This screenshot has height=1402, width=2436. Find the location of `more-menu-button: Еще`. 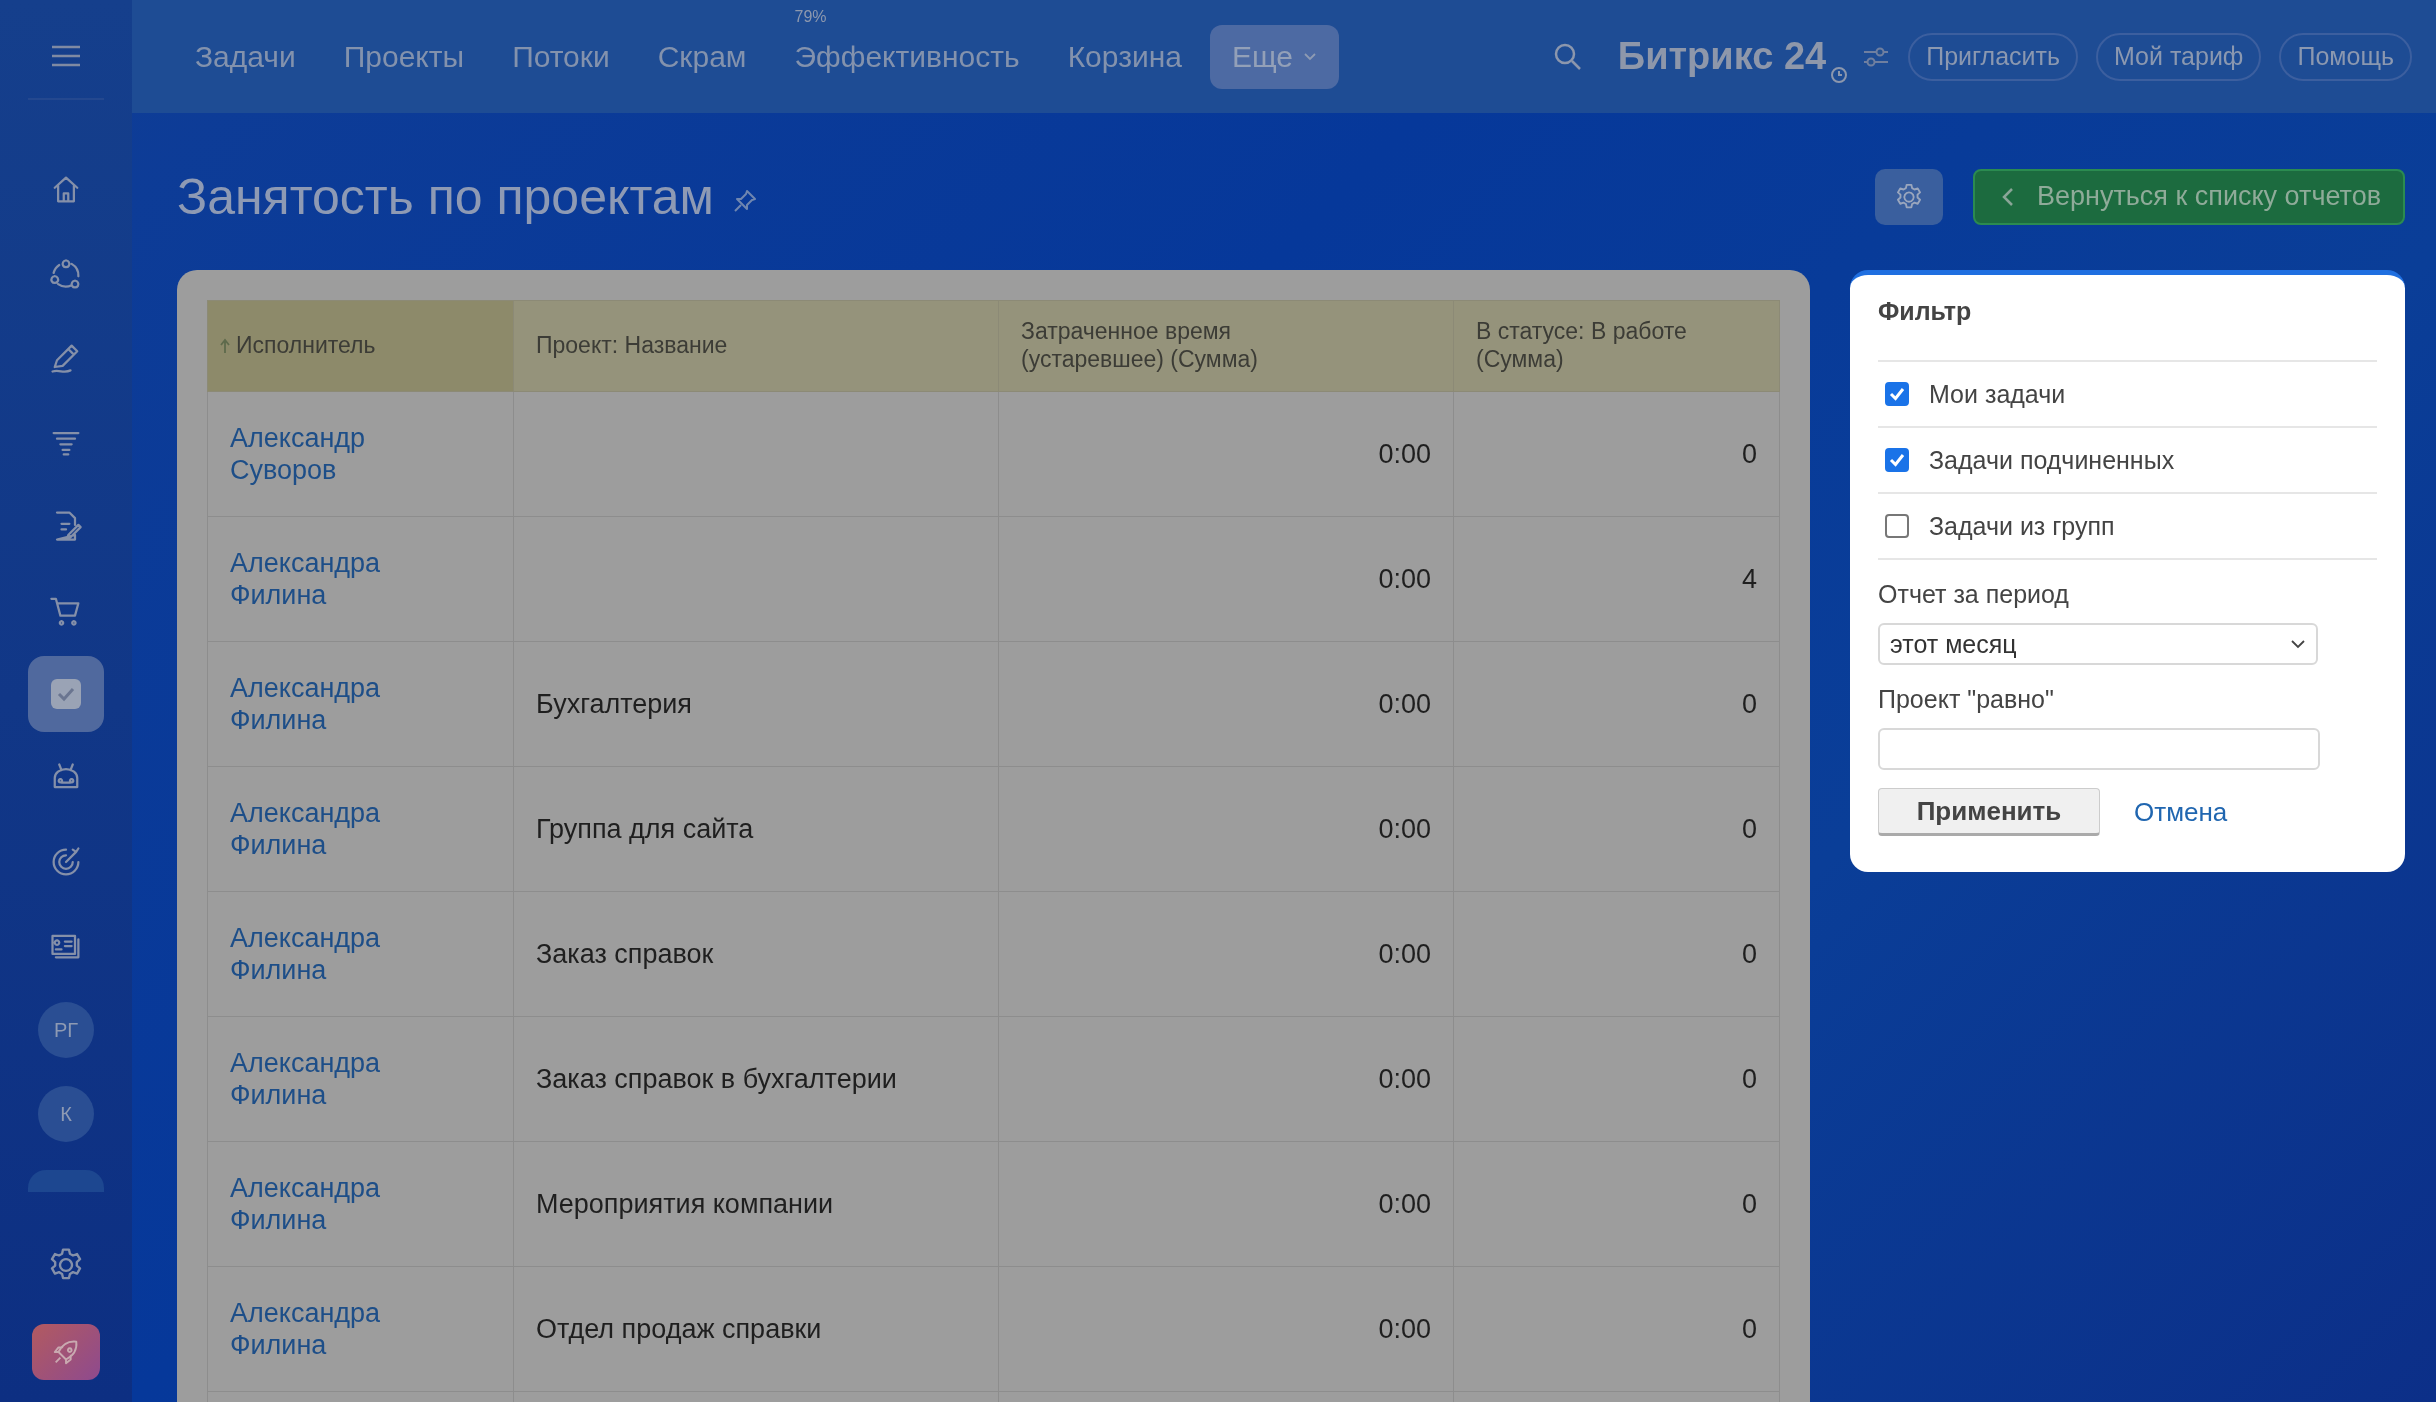

more-menu-button: Еще is located at coordinates (1274, 56).